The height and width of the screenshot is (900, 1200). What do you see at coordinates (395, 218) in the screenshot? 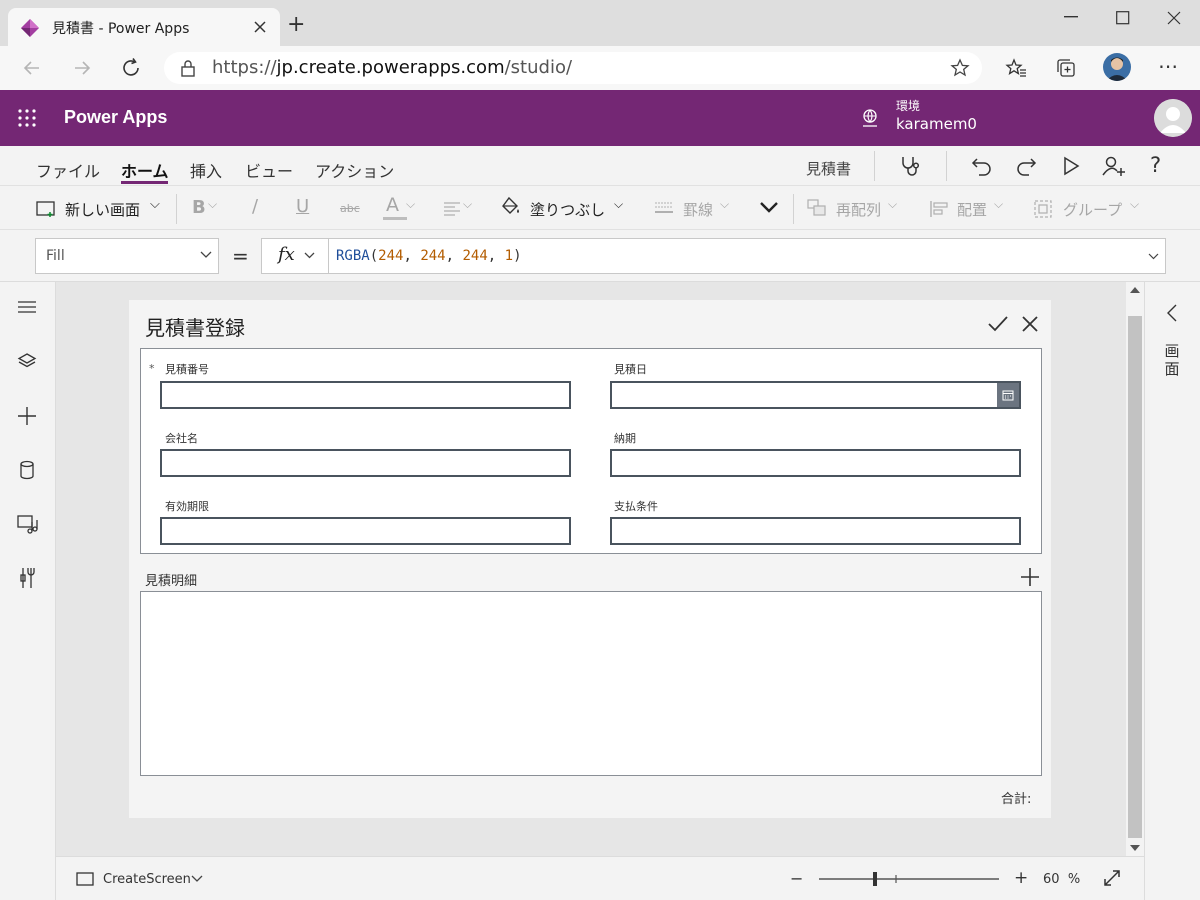
I see `font-color-swatch` at bounding box center [395, 218].